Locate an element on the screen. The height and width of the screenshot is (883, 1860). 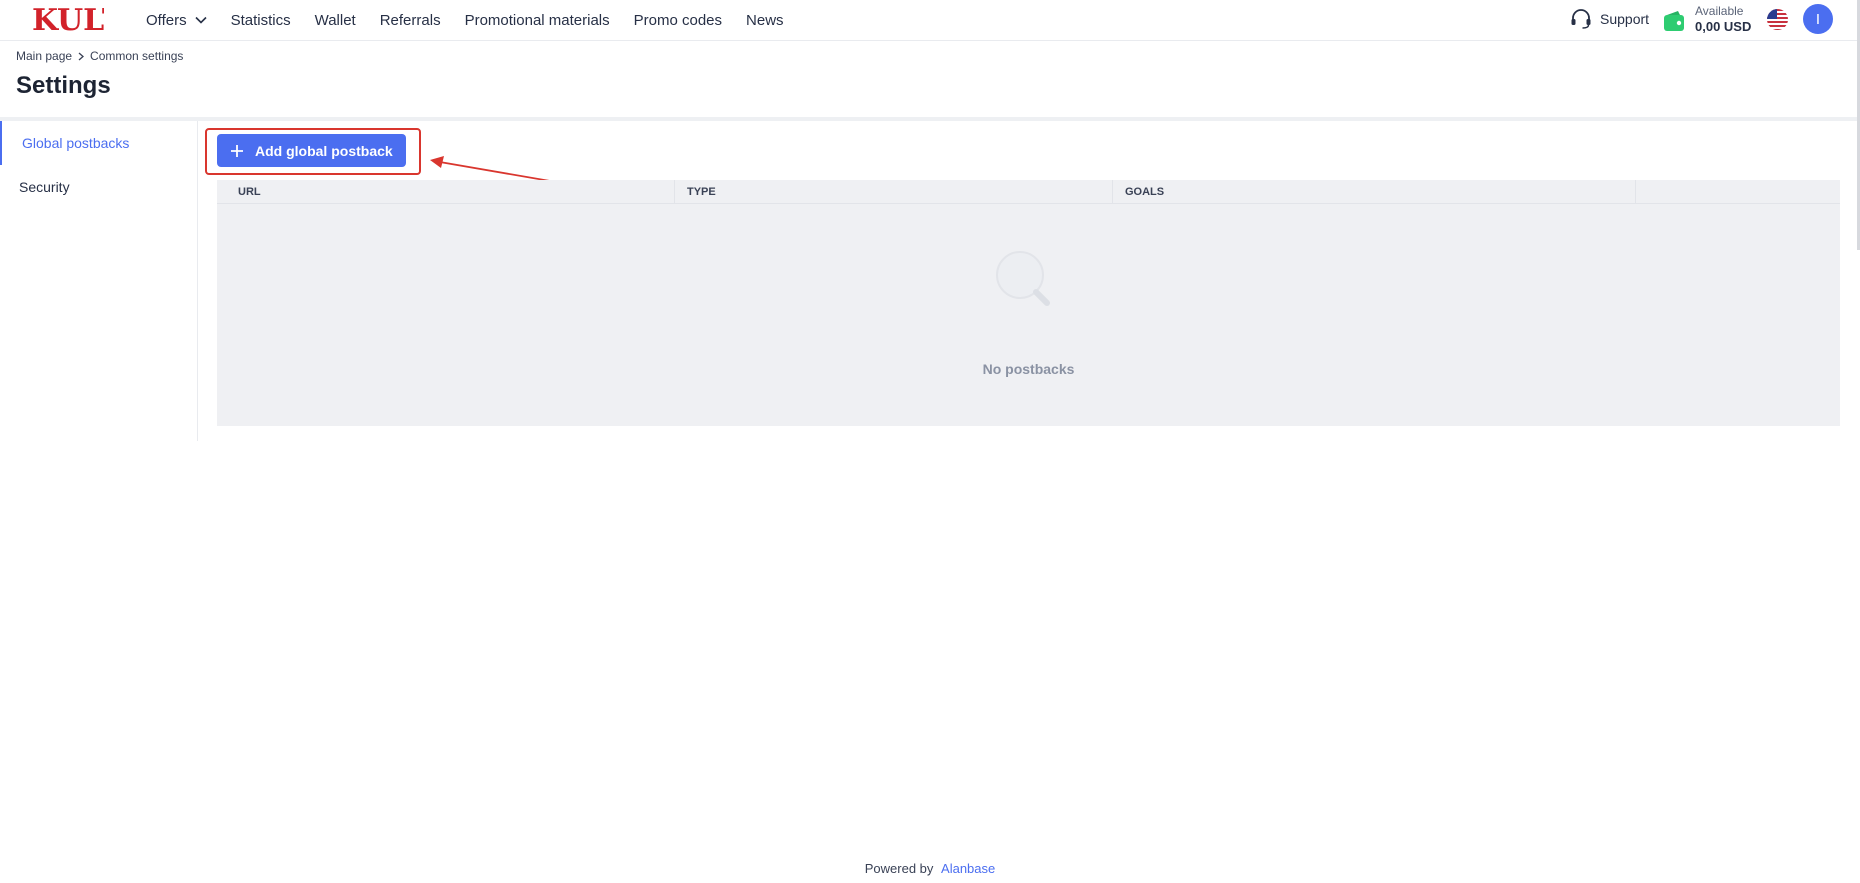
empty-state-text: No postbacks is located at coordinates (1028, 369).